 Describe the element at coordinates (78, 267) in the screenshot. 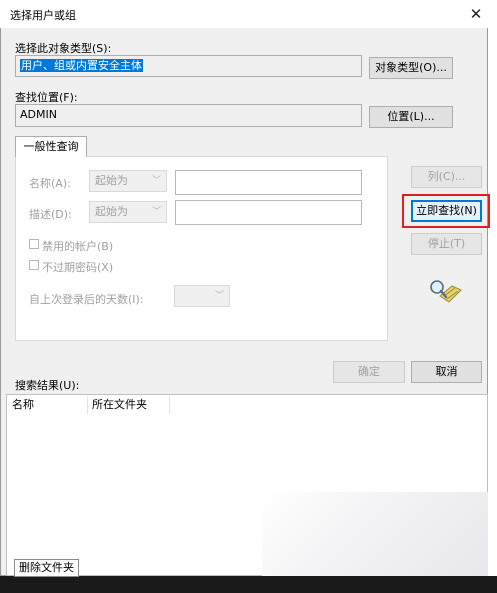

I see `non-expiring-label: 不过期密码(X)` at that location.